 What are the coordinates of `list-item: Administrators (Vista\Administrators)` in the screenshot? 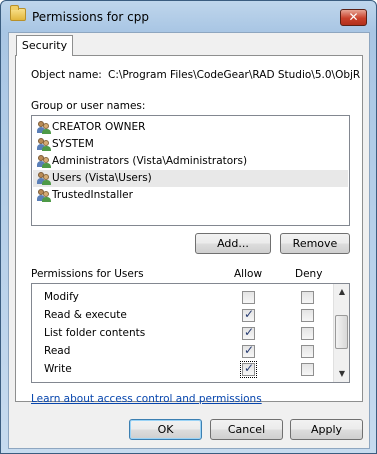 It's located at (190, 161).